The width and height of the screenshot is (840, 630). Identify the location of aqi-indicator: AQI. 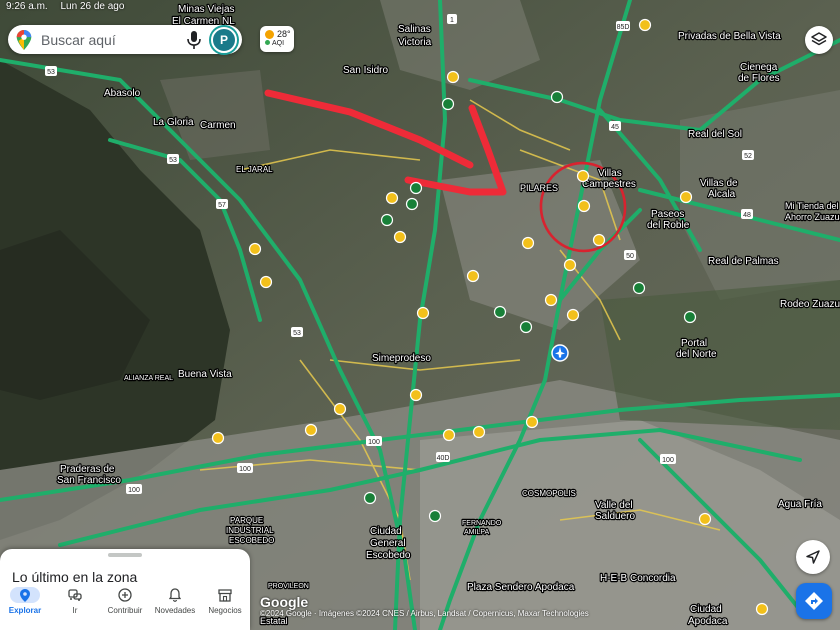
(274, 43).